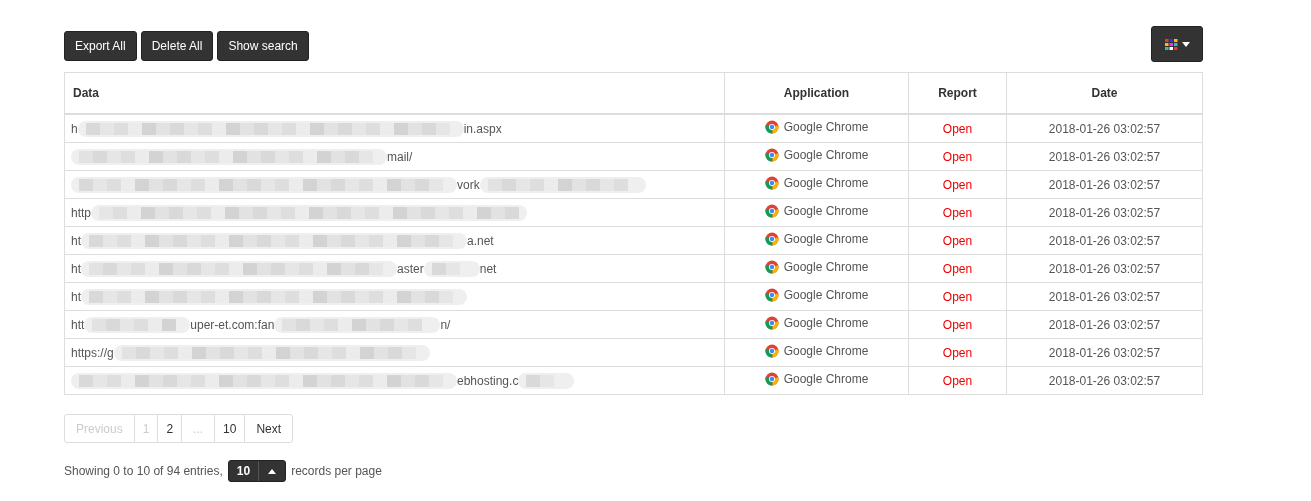 This screenshot has width=1311, height=501. I want to click on data-text: net, so click(488, 268).